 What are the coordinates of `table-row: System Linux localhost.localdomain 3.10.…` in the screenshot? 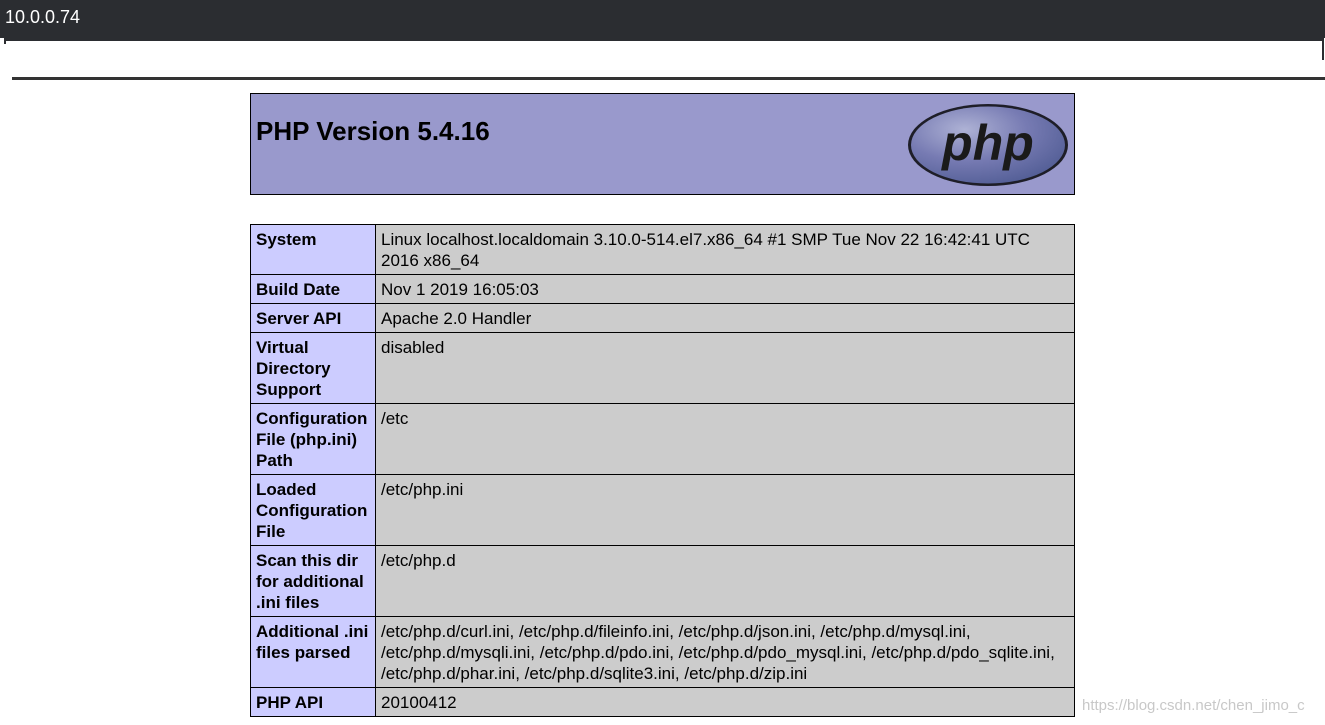 It's located at (662, 249).